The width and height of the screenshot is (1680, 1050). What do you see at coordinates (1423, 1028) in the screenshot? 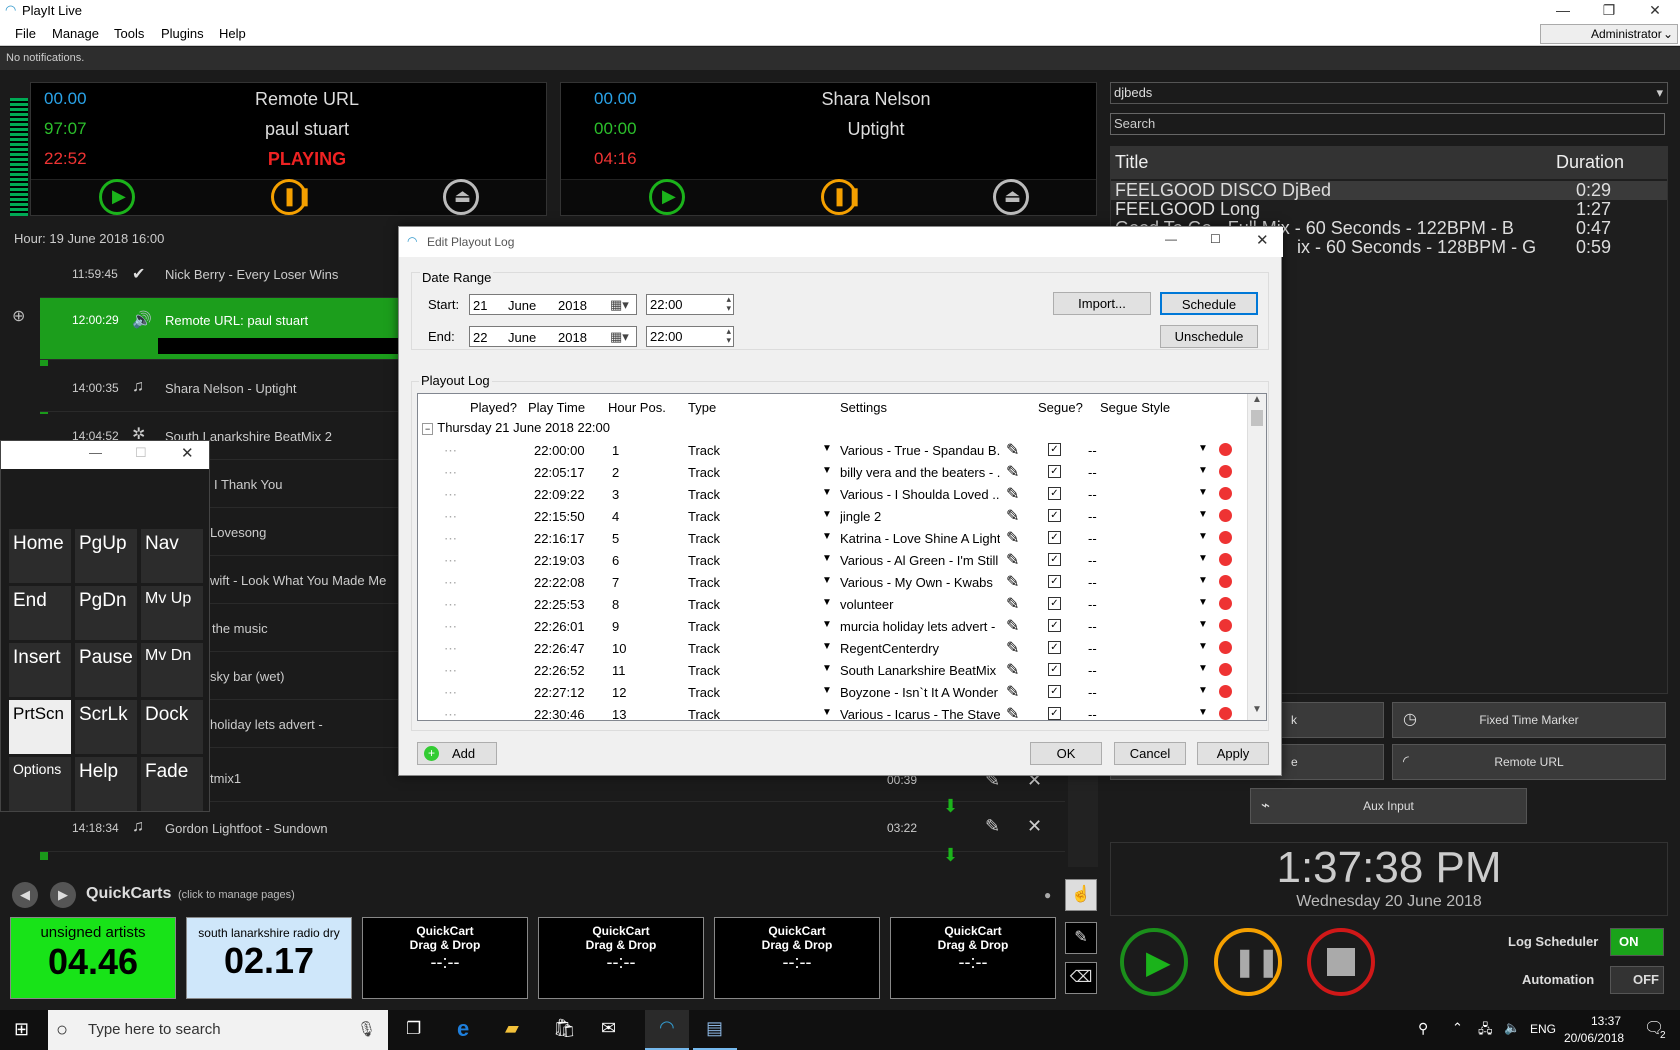
I see `people-icon: ⚲` at bounding box center [1423, 1028].